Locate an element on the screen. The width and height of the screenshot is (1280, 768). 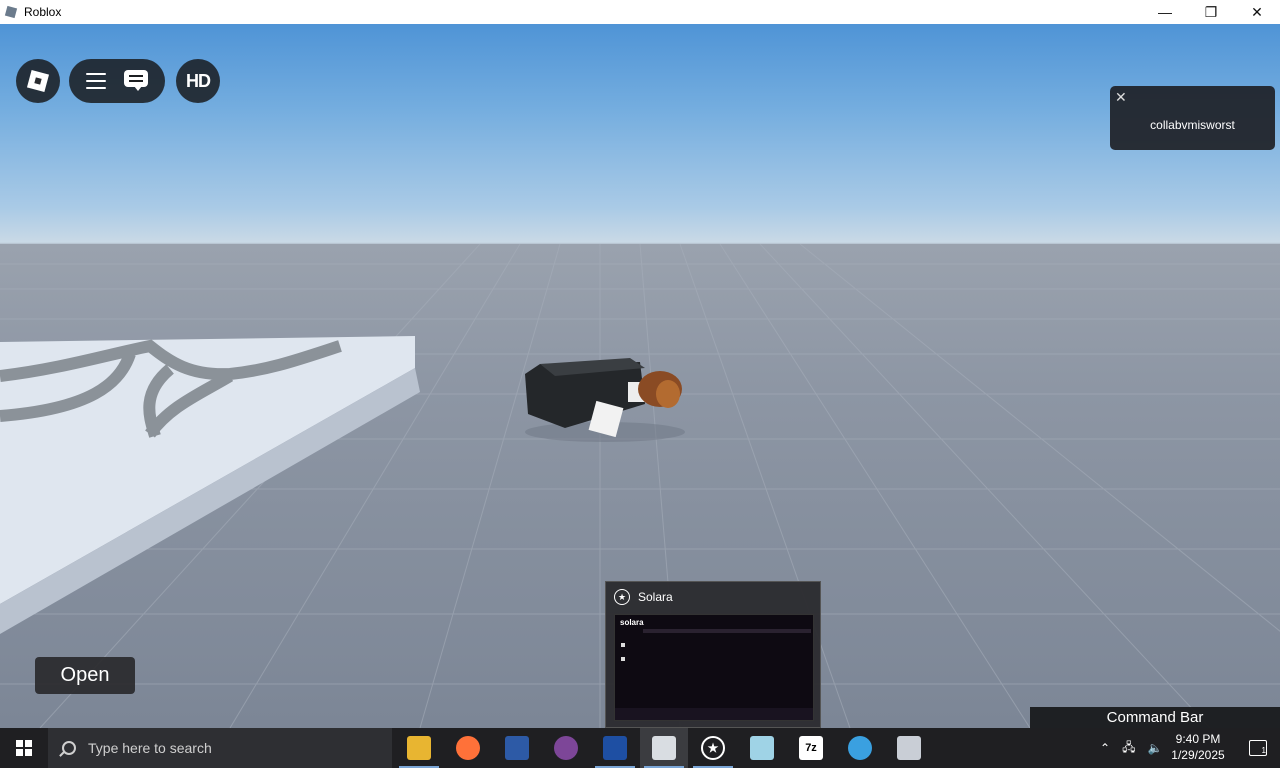
player-list-card: ✕ collabvmisworst is located at coordinates (1192, 118).